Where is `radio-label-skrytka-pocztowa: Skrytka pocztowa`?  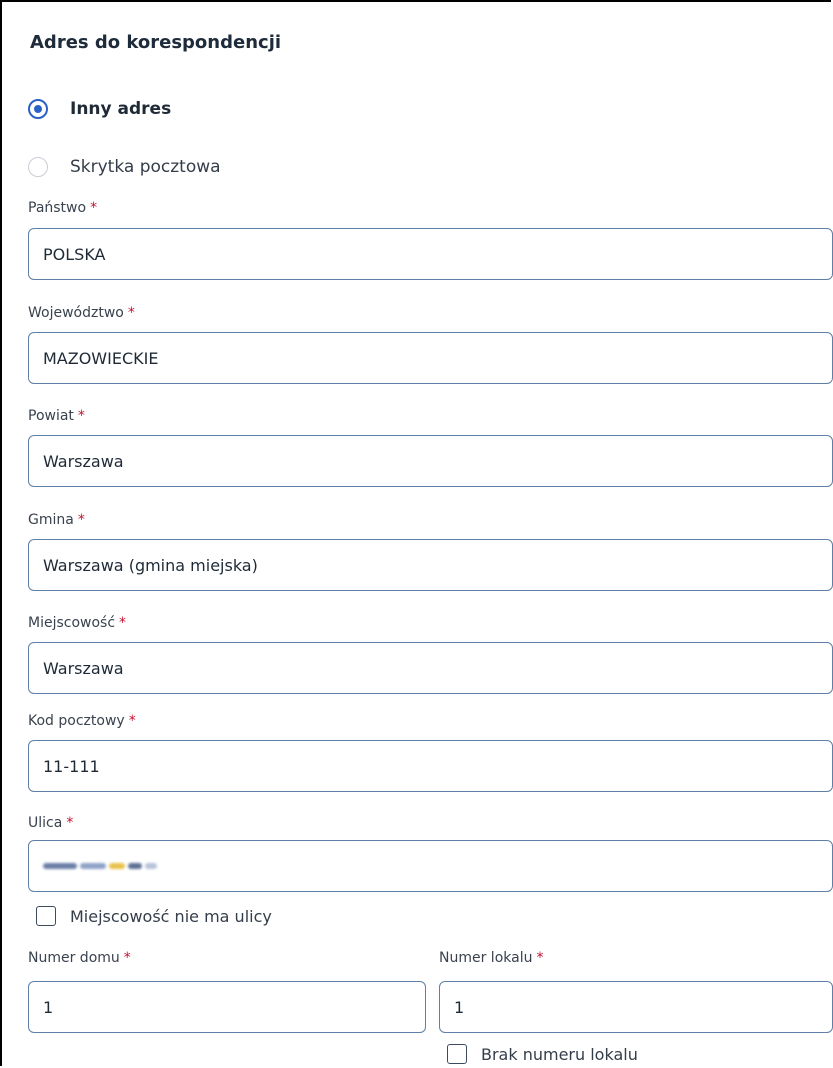 radio-label-skrytka-pocztowa: Skrytka pocztowa is located at coordinates (145, 167).